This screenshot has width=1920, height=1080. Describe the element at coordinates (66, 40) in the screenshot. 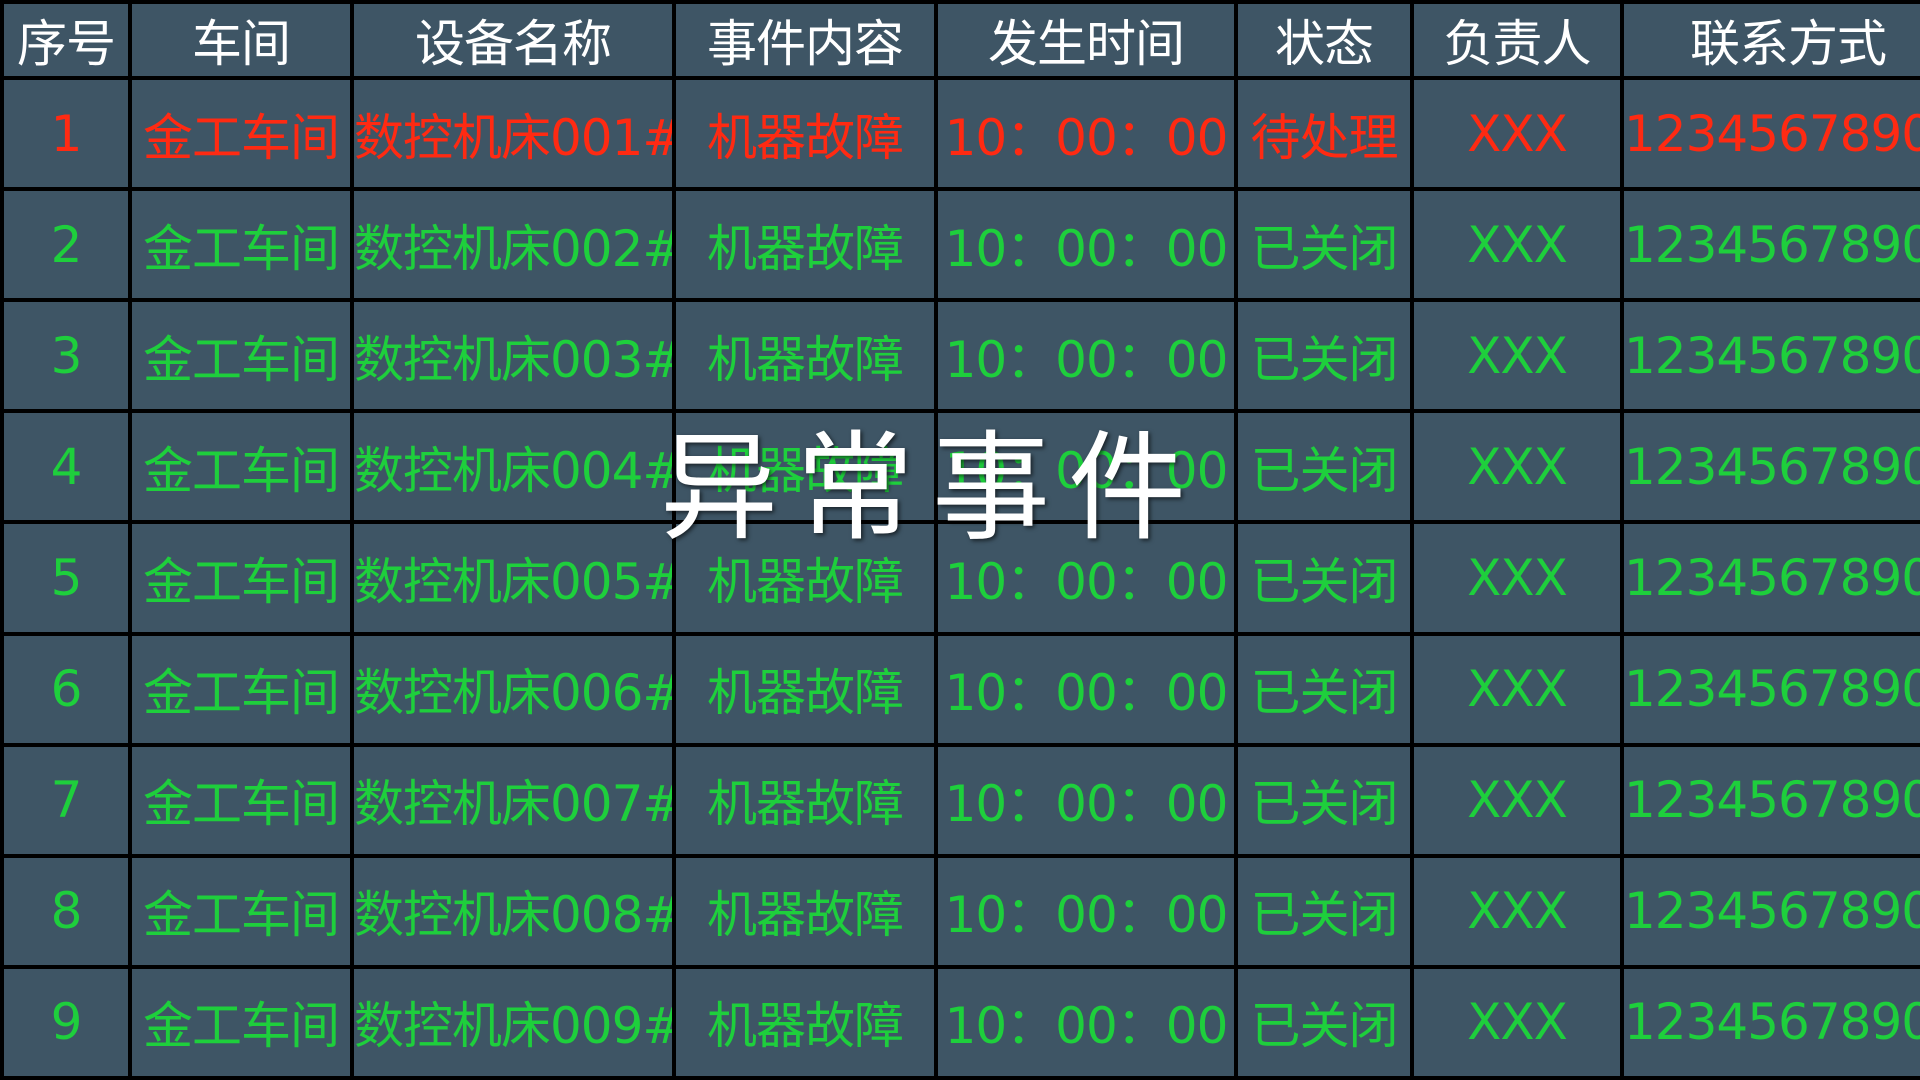

I see `header-no: 序号` at that location.